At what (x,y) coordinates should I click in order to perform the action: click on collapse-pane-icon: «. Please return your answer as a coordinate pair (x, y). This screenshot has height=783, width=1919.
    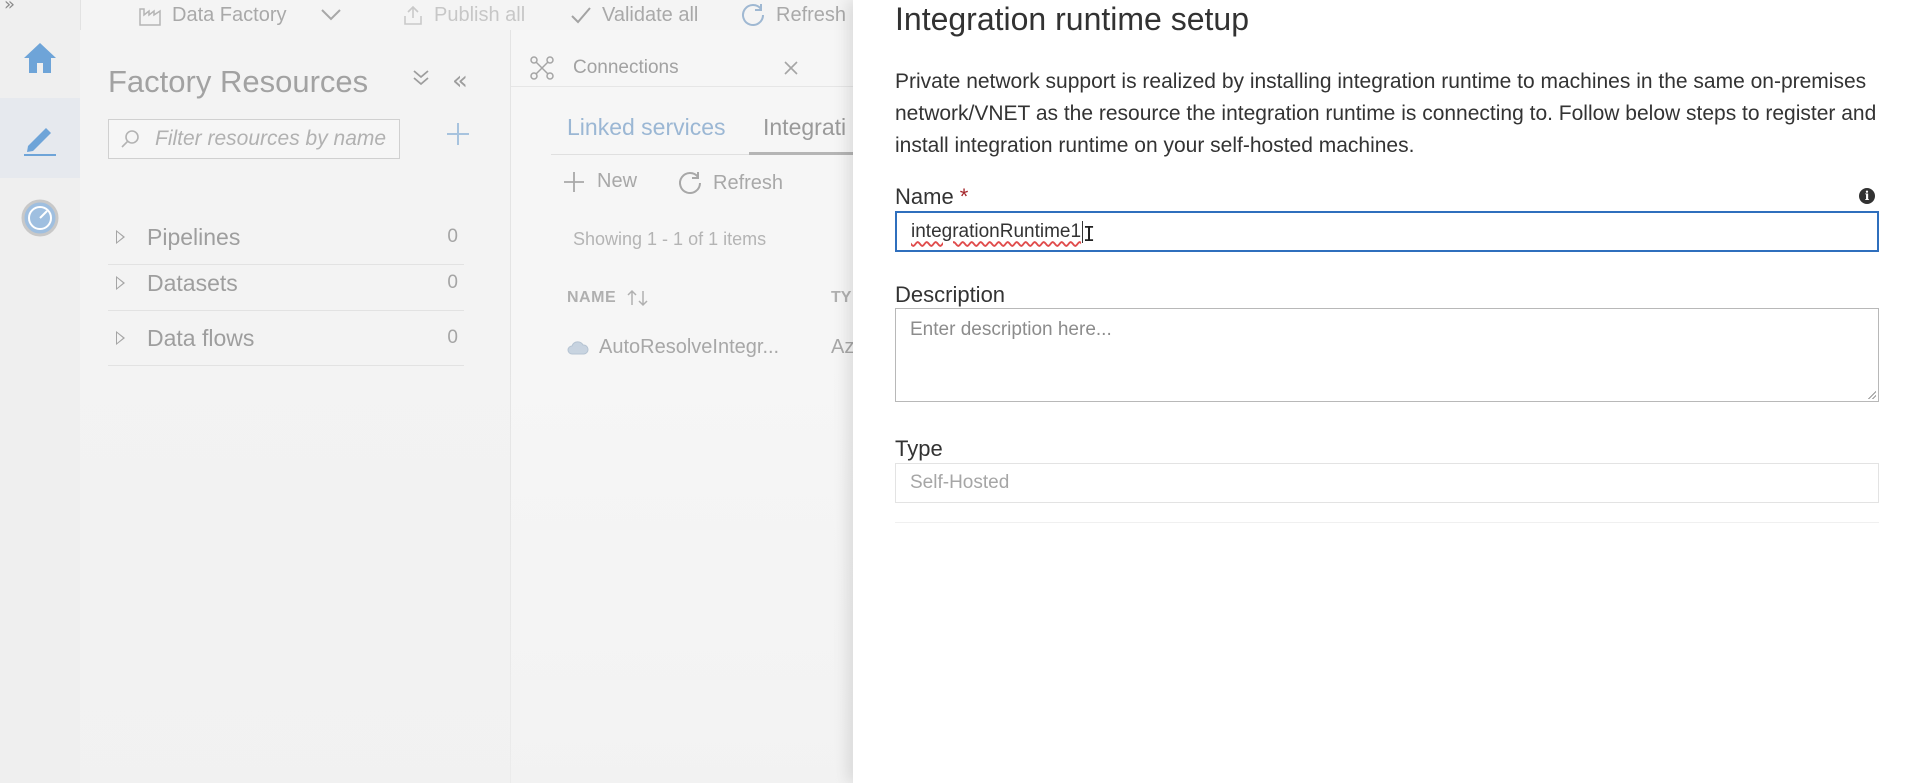
    Looking at the image, I should click on (460, 81).